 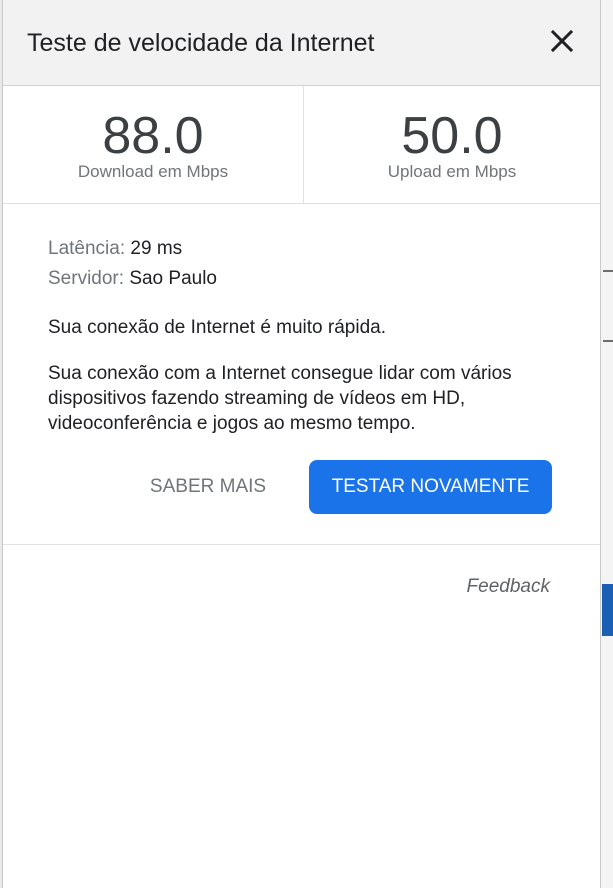 I want to click on divider, so click(x=301, y=544).